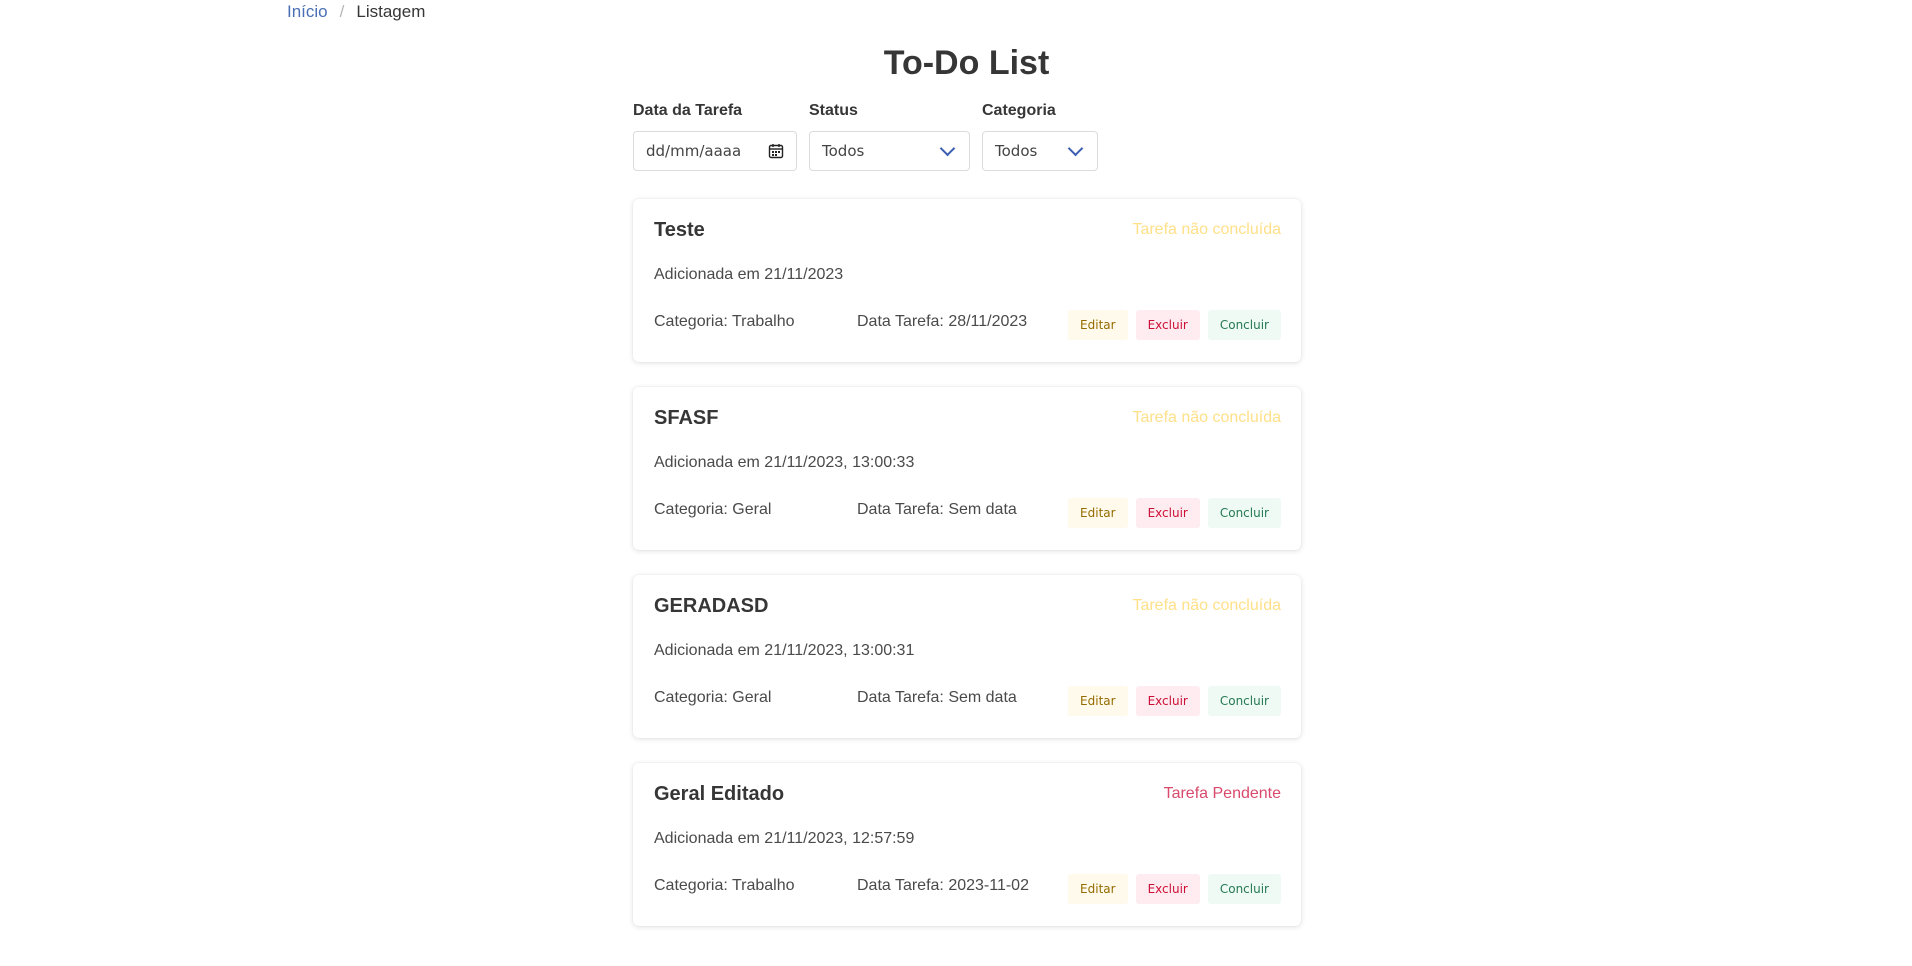  Describe the element at coordinates (1016, 151) in the screenshot. I see `category-select-value: Todos` at that location.